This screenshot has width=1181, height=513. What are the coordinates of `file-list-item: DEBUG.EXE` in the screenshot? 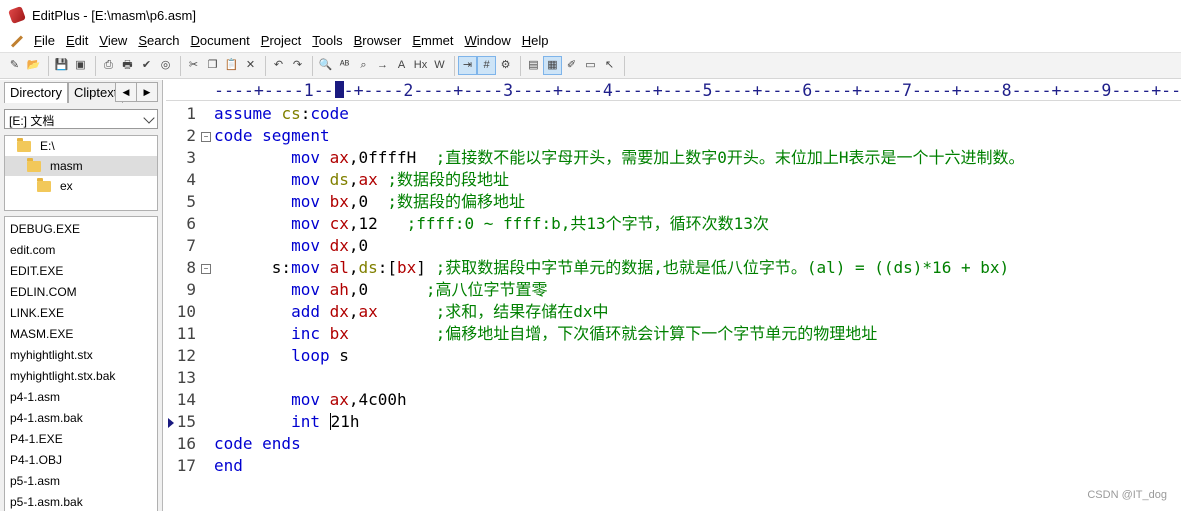 It's located at (81, 229).